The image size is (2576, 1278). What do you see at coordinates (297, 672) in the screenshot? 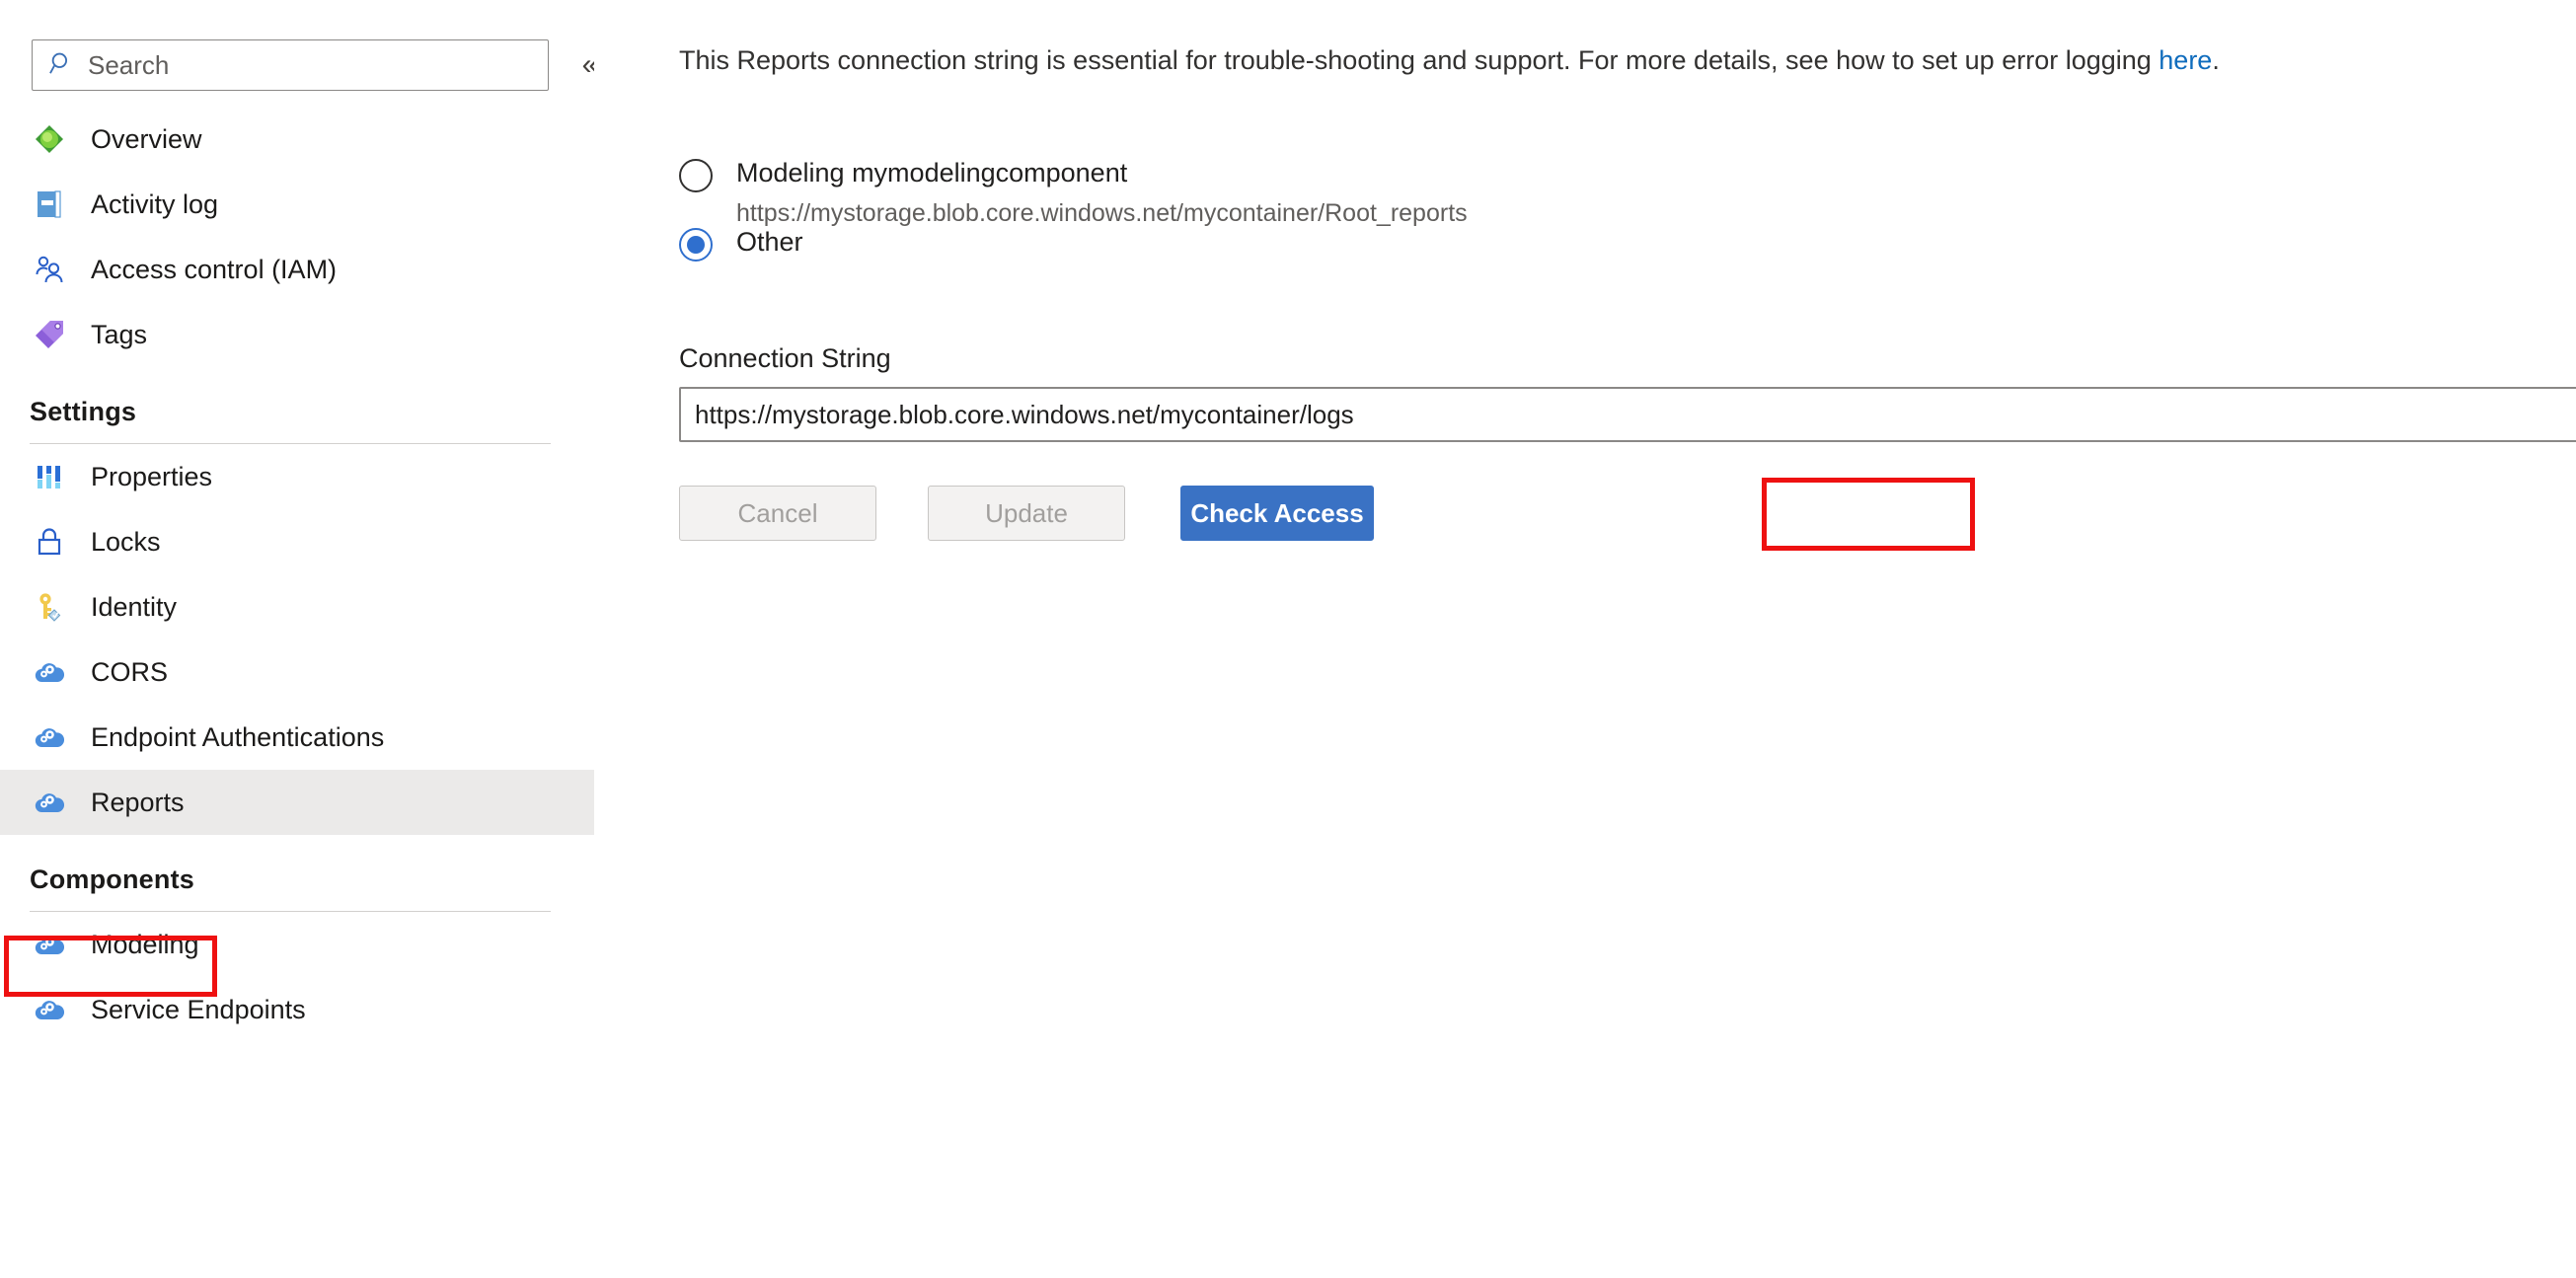
I see `sidebar-item-cors: CORS` at bounding box center [297, 672].